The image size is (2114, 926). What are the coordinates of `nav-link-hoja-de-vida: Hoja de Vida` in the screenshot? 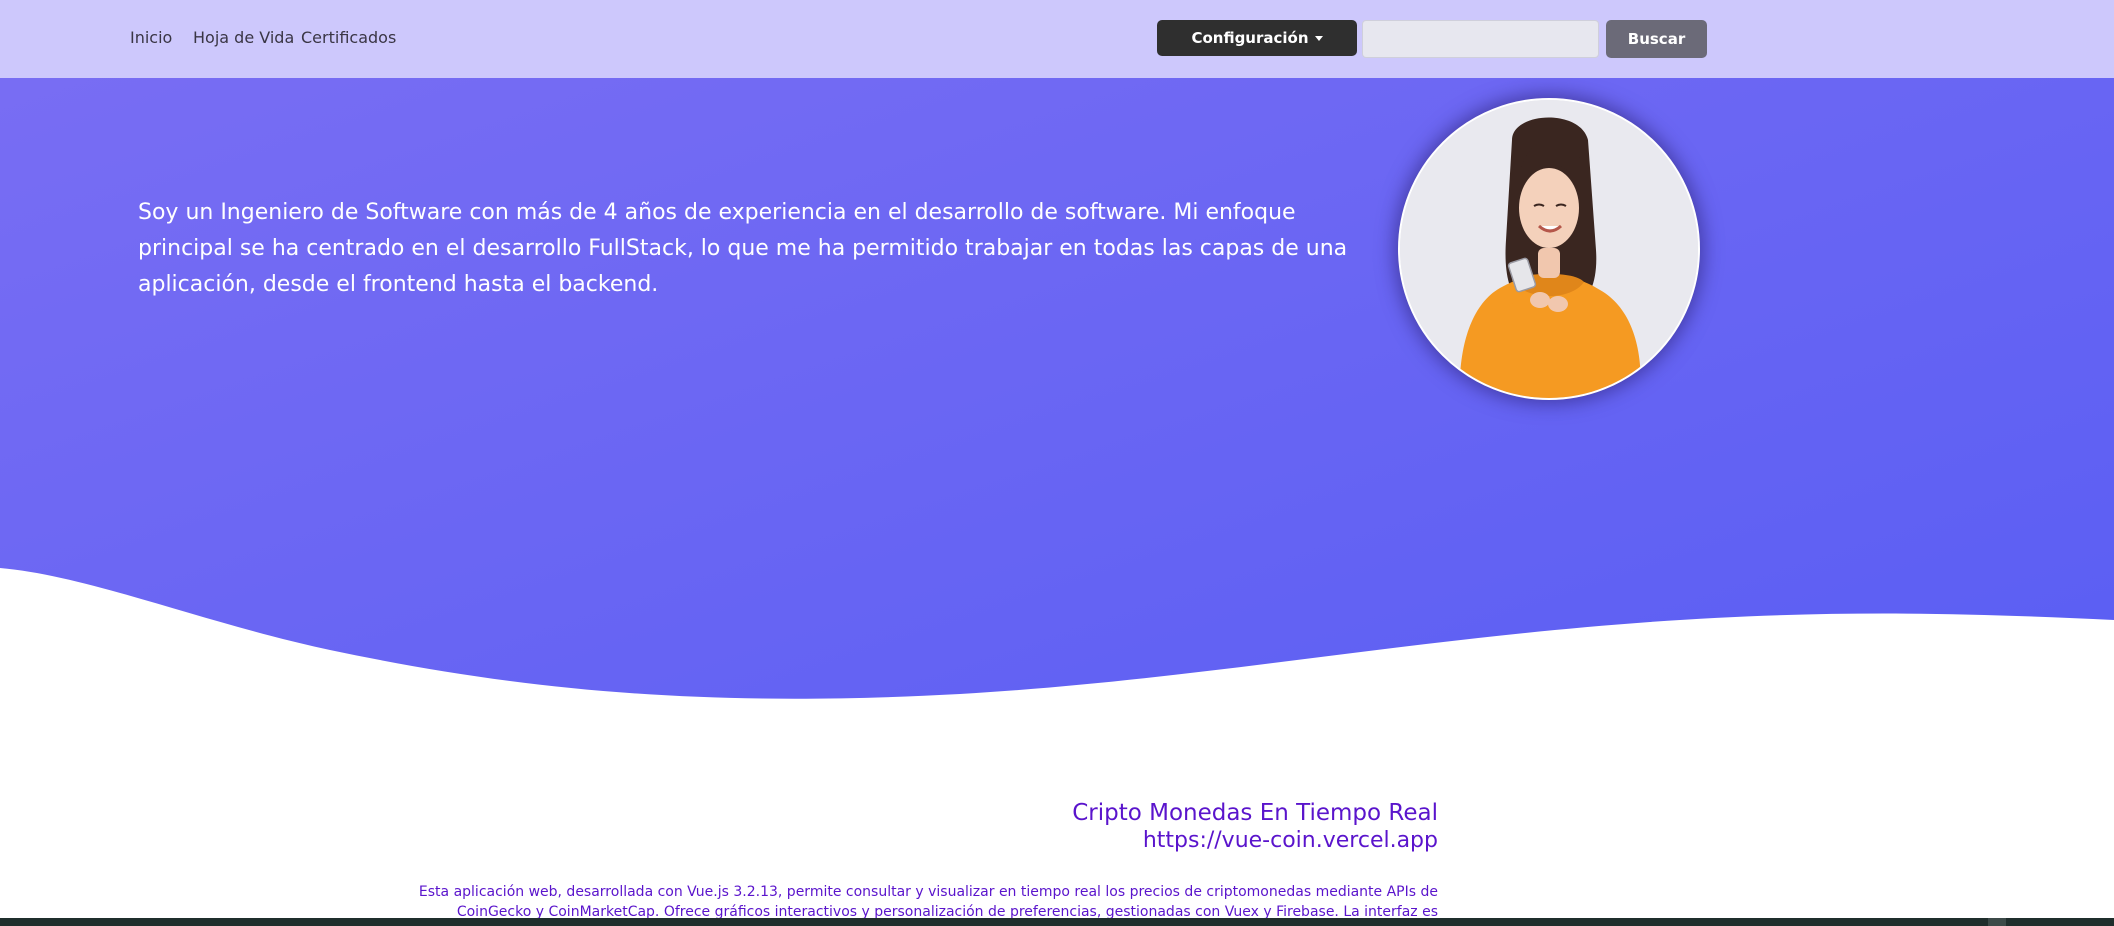 It's located at (243, 37).